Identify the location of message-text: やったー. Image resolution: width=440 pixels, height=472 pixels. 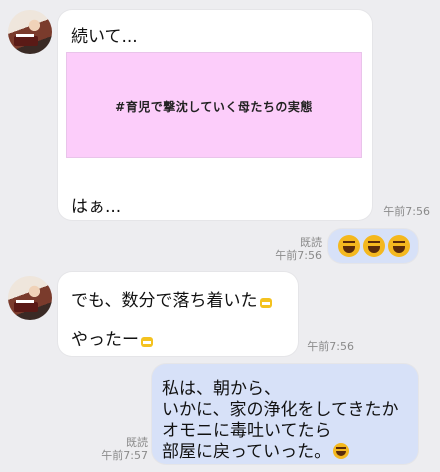
(112, 337).